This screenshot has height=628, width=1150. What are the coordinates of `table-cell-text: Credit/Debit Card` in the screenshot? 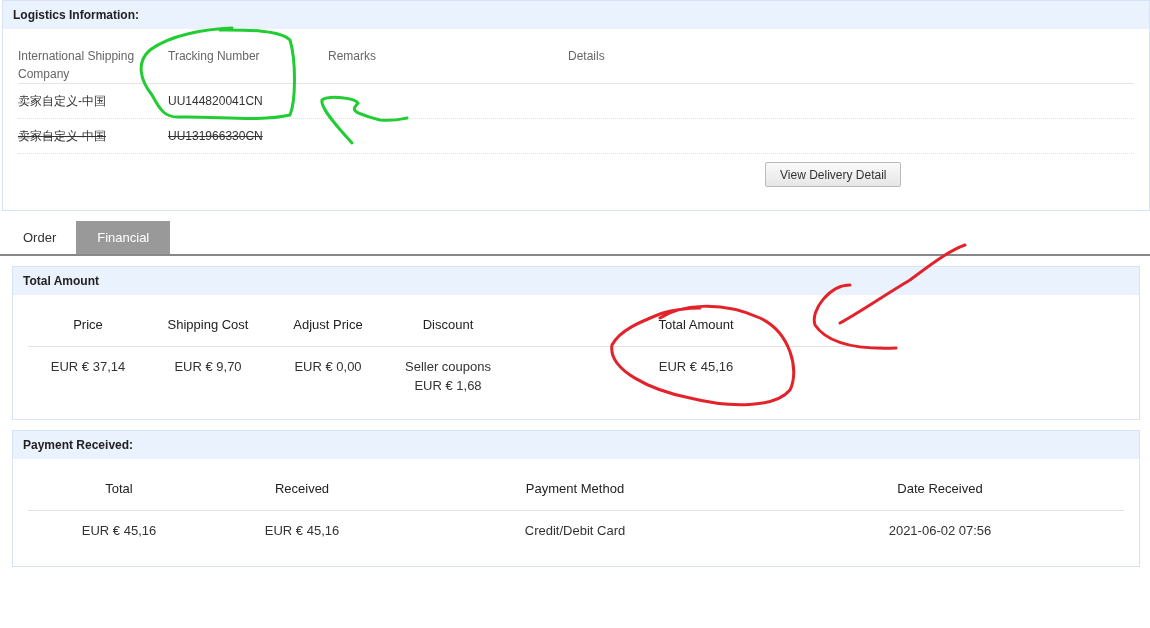 It's located at (575, 531).